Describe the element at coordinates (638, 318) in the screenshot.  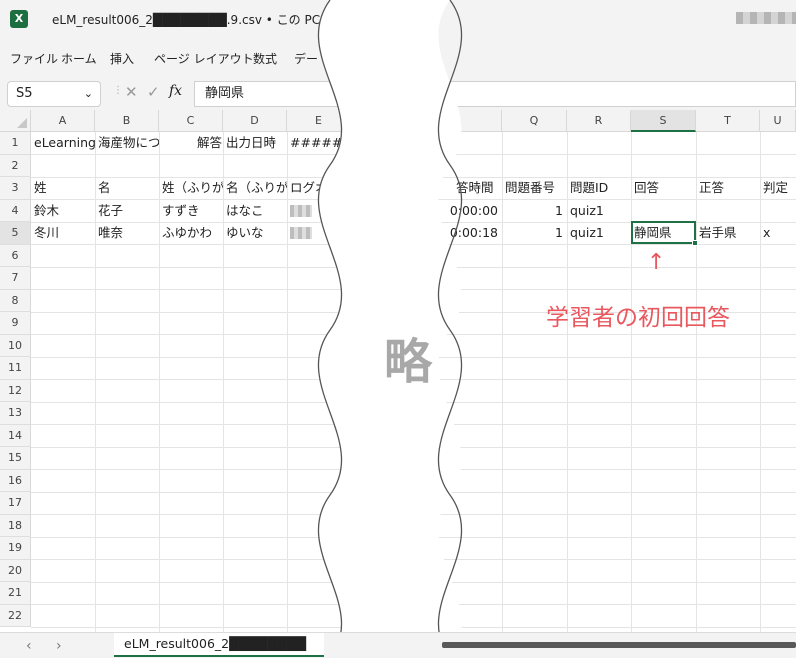
I see `annotation-label: 学習者の初回回答` at that location.